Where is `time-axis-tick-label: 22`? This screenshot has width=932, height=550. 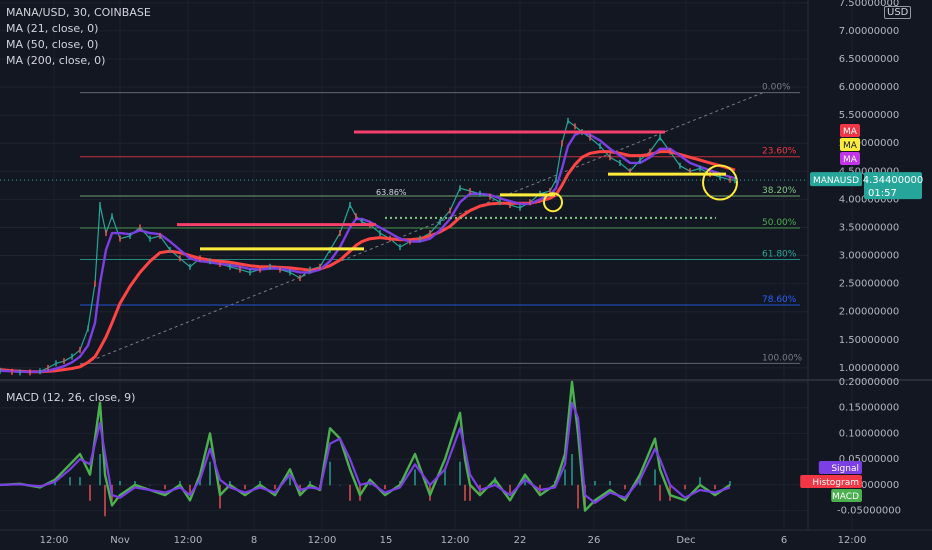 time-axis-tick-label: 22 is located at coordinates (520, 540).